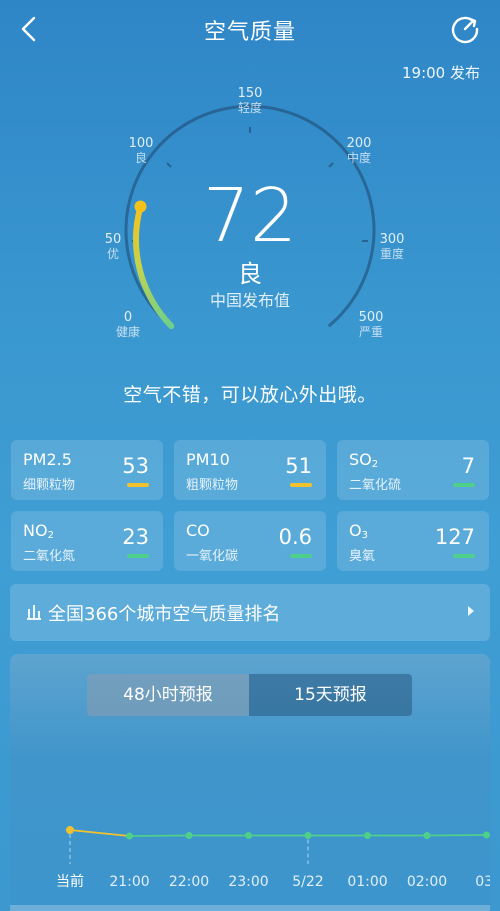  Describe the element at coordinates (427, 882) in the screenshot. I see `time-label: 02:00` at that location.